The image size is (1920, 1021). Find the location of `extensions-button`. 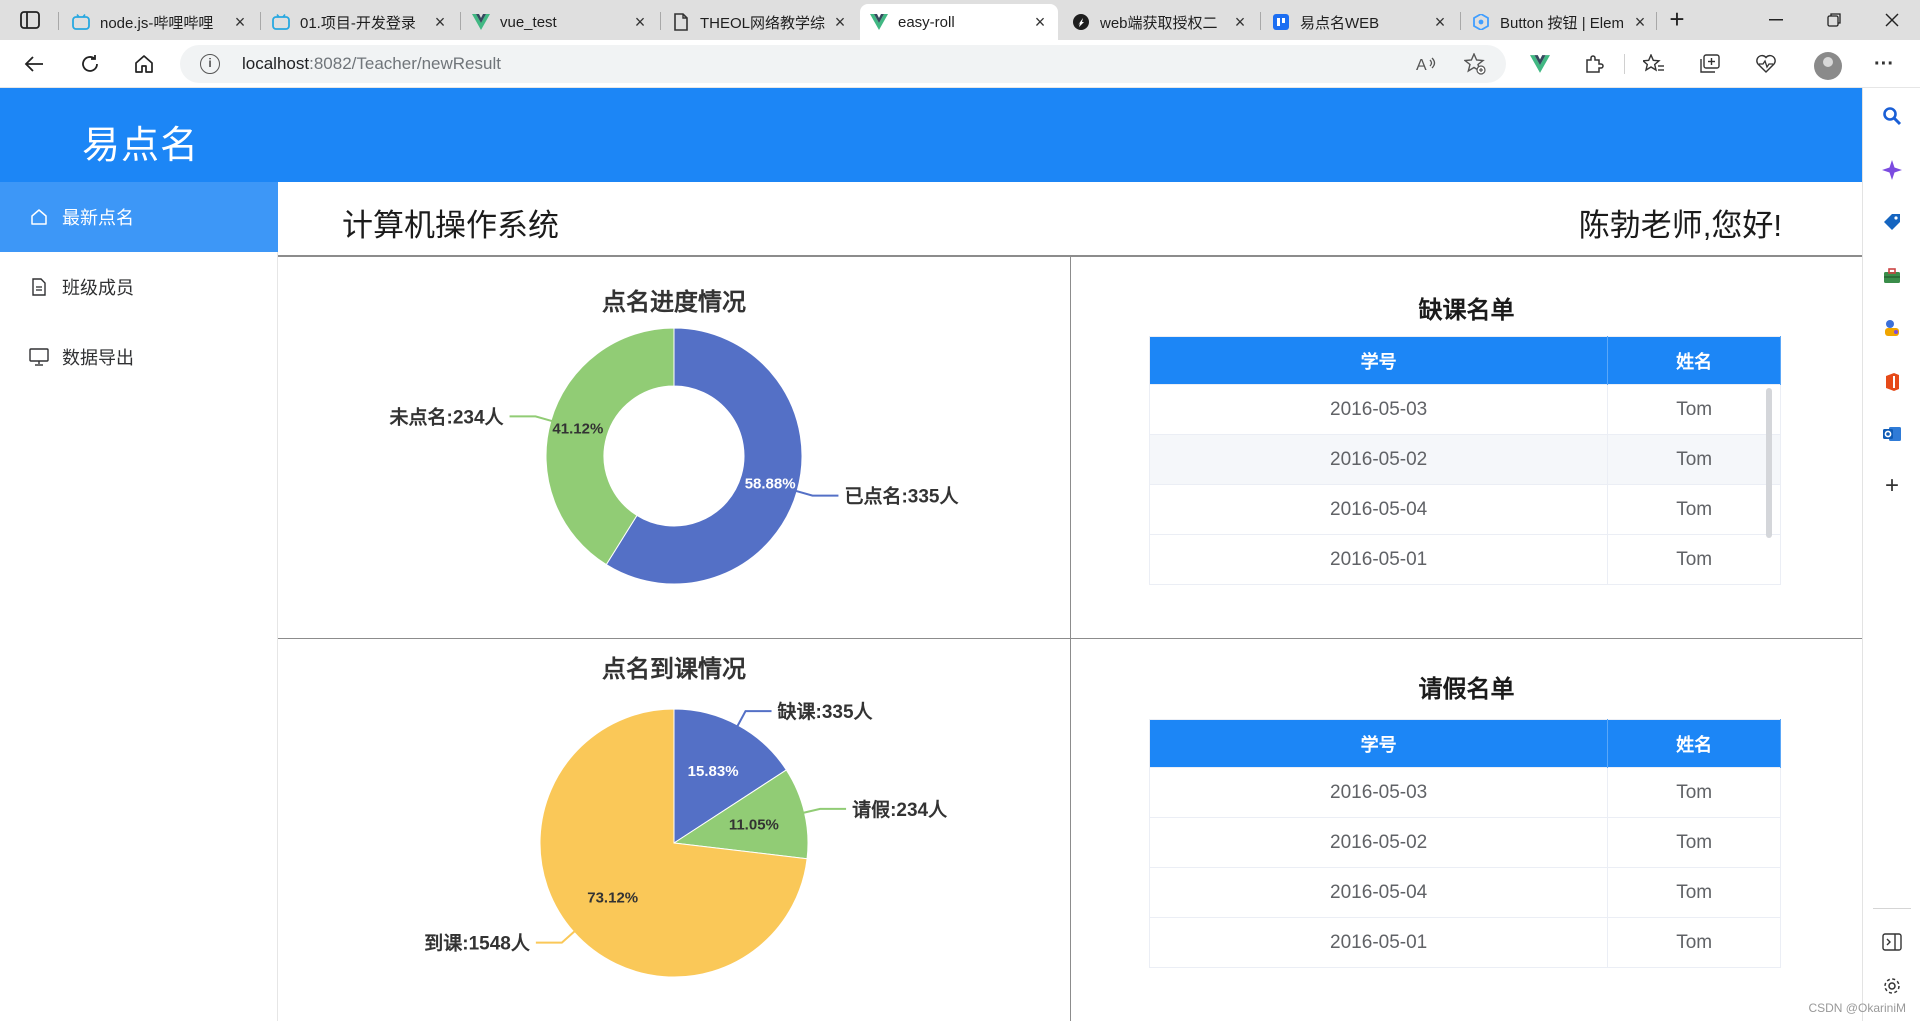

extensions-button is located at coordinates (1594, 64).